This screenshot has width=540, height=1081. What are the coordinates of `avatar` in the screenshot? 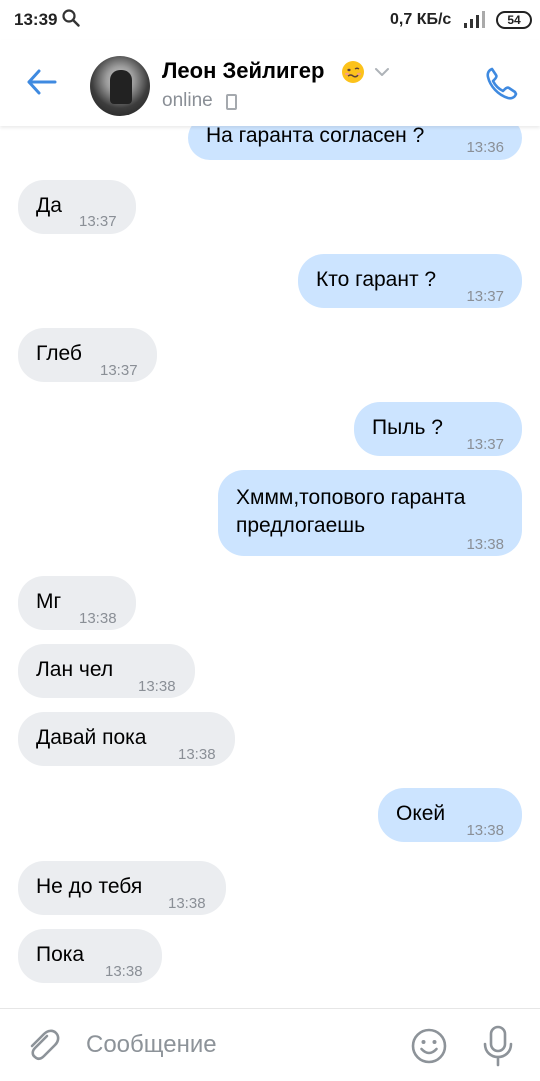 It's located at (120, 86).